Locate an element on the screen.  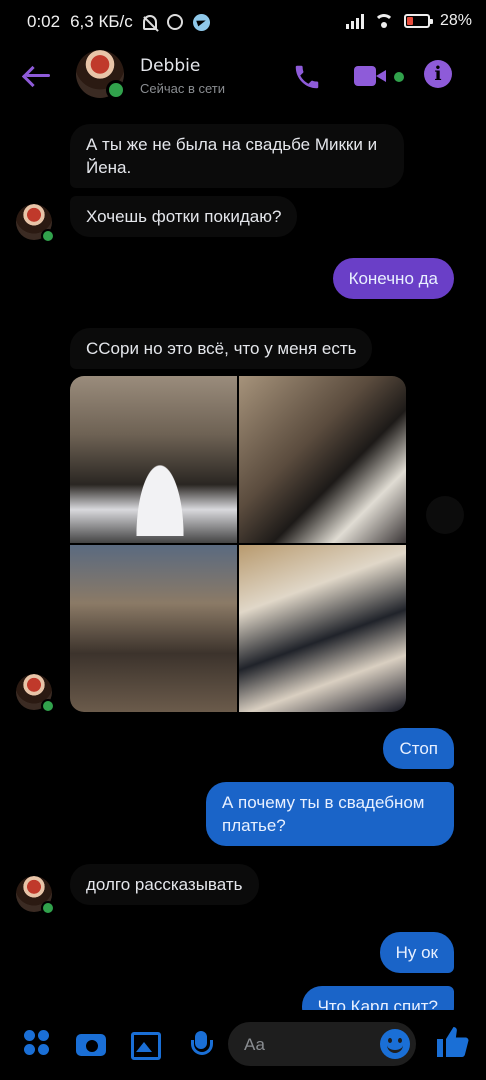
message-input-container is located at coordinates (322, 1045).